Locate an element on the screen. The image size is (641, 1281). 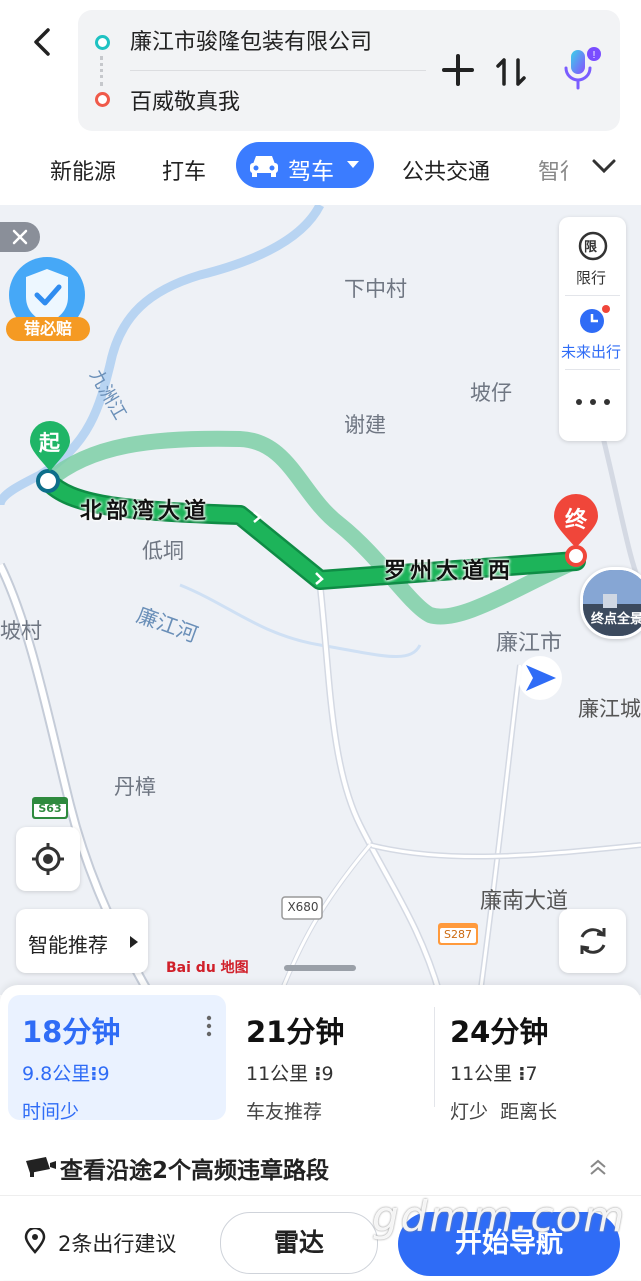
chevron-left-icon is located at coordinates (42, 42).